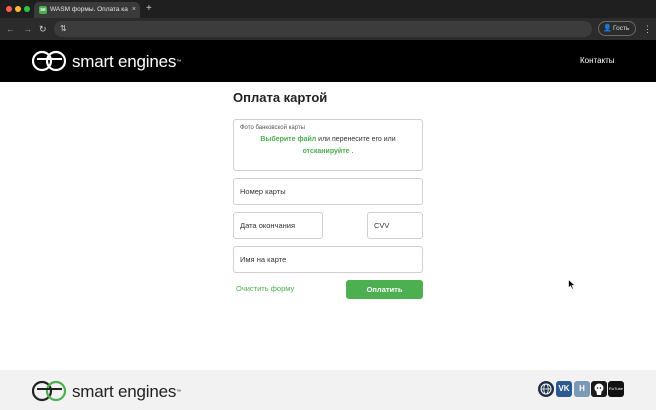 The width and height of the screenshot is (656, 410). What do you see at coordinates (10, 29) in the screenshot?
I see `back-button: ←` at bounding box center [10, 29].